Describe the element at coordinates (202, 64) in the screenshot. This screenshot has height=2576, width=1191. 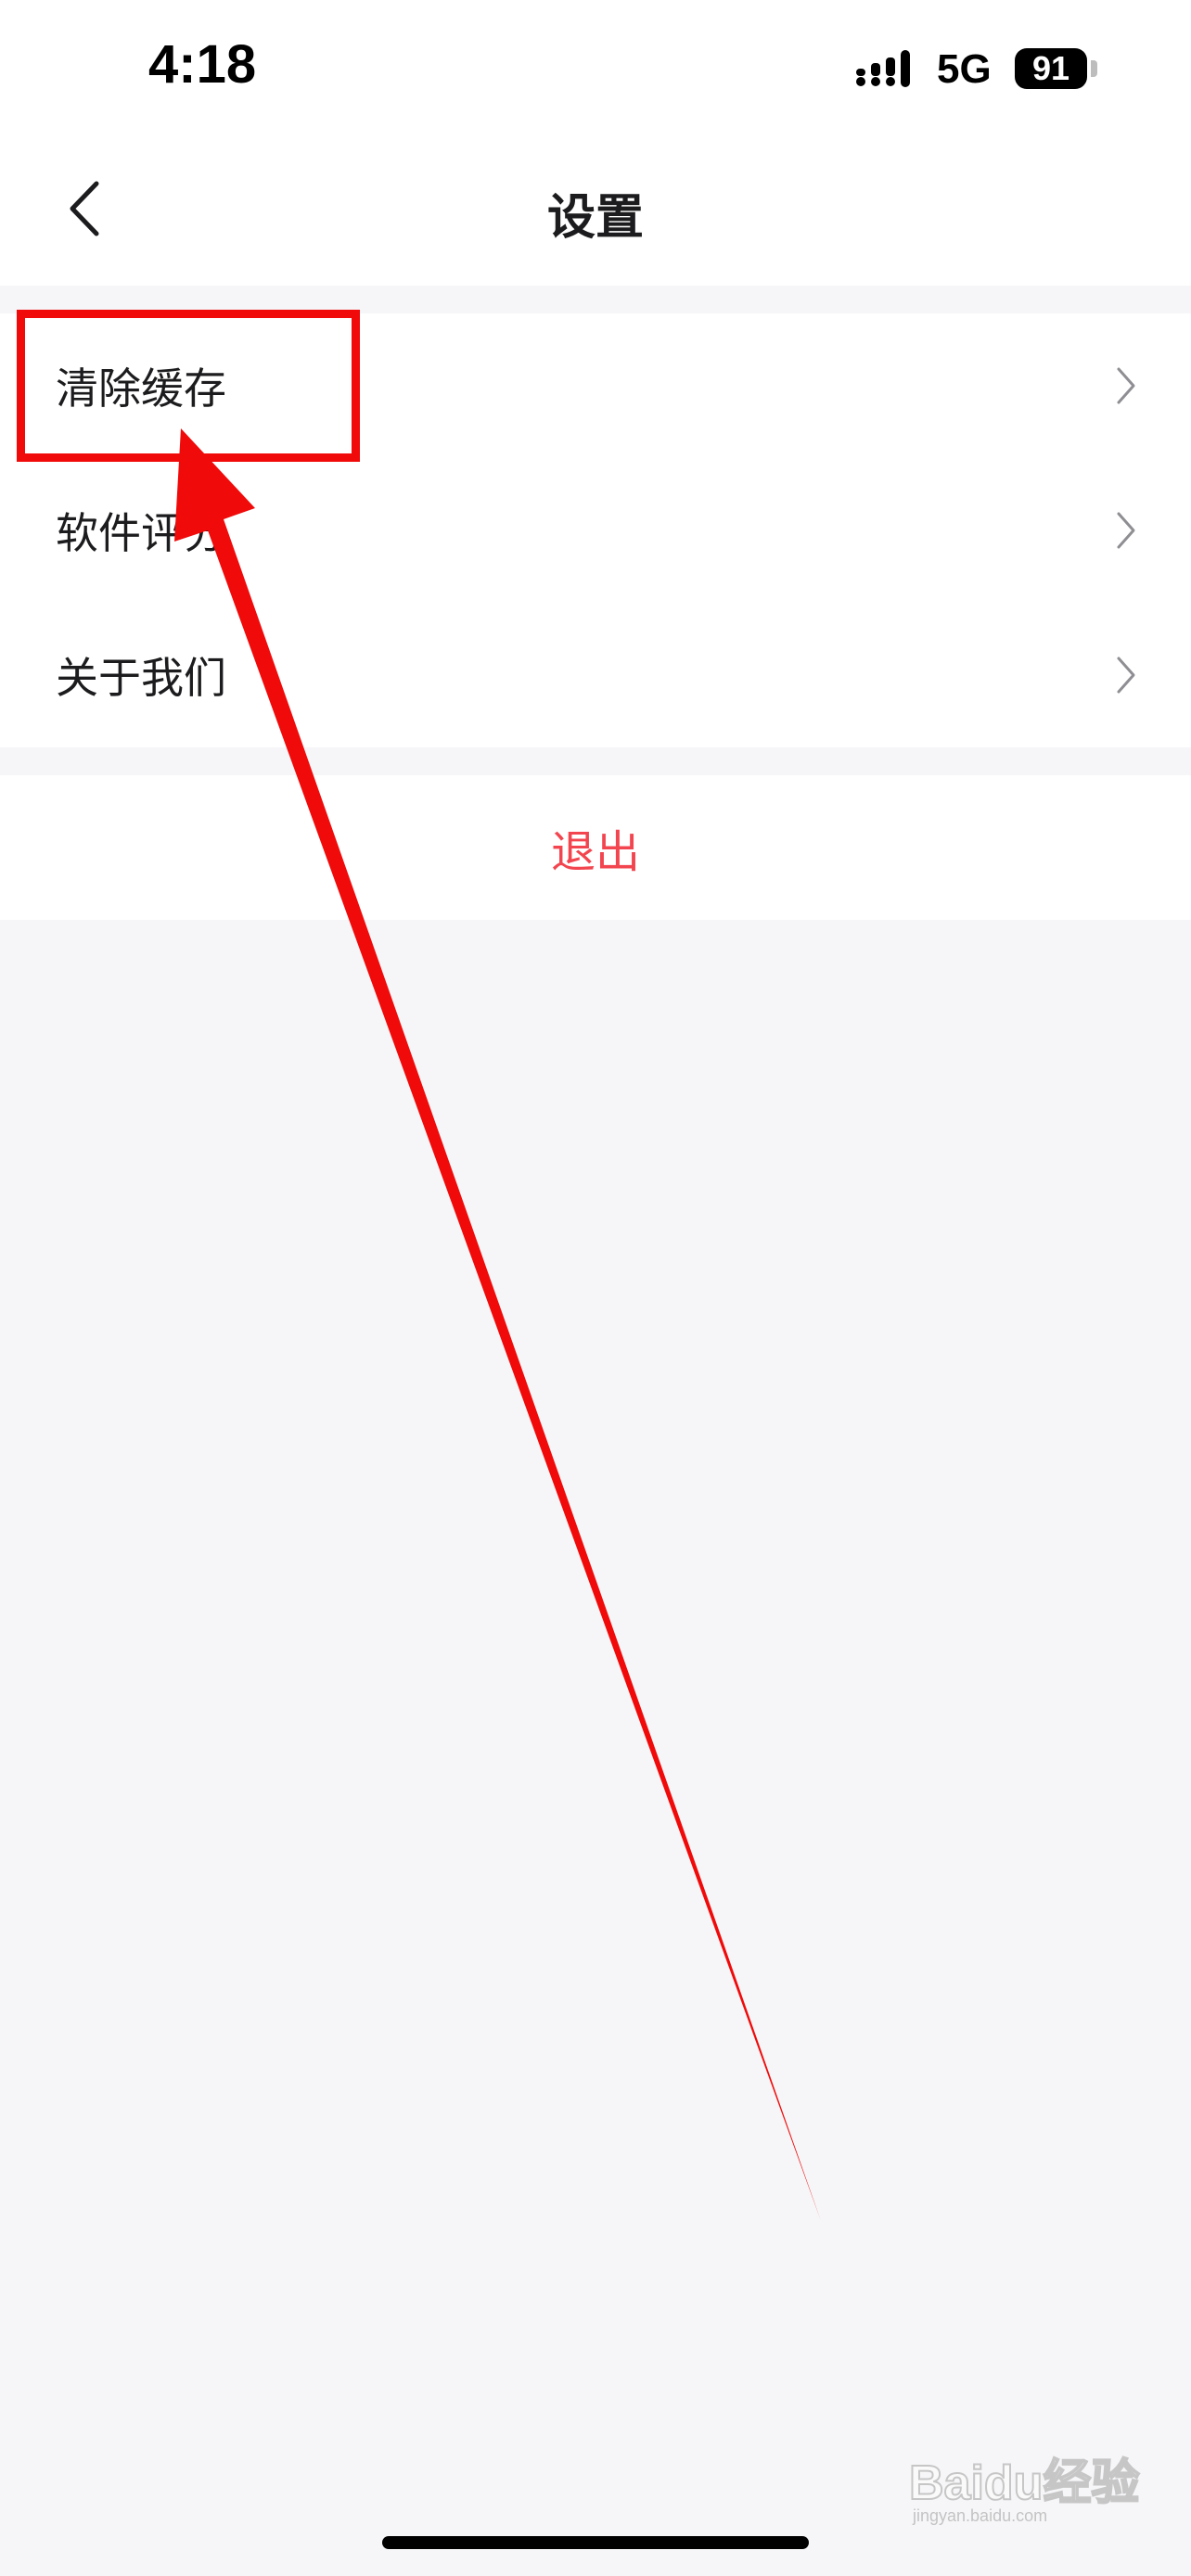
I see `status-time: 4:18` at that location.